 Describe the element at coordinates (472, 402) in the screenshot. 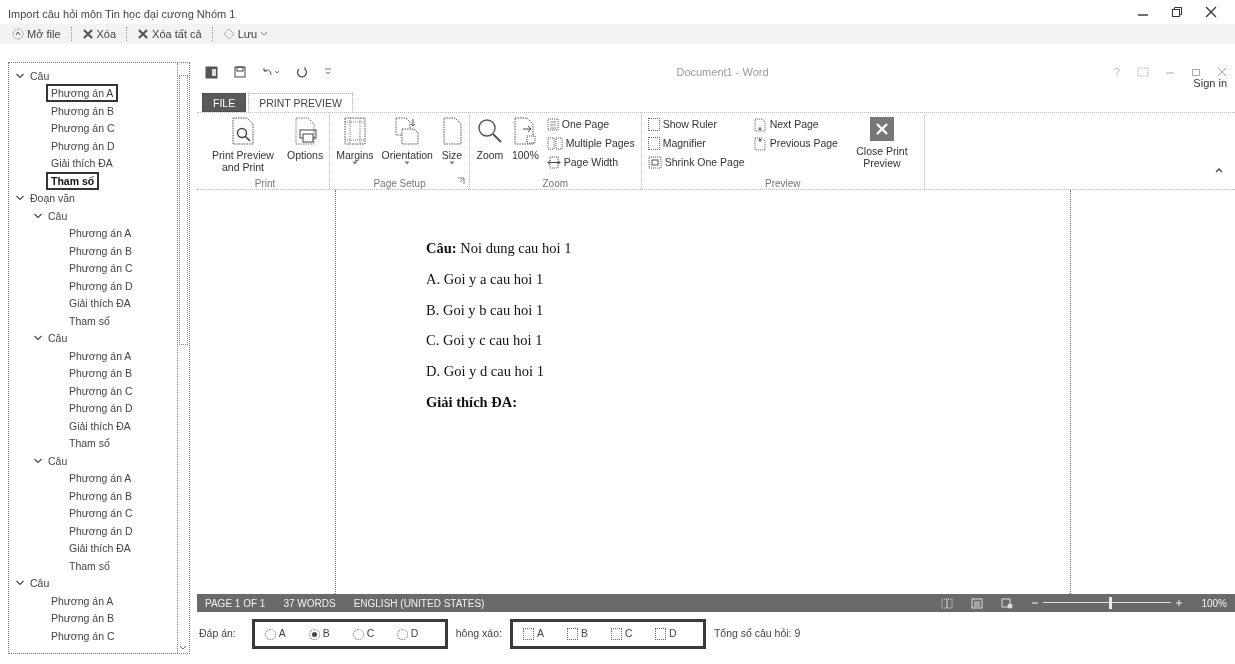

I see `document-line: Giải thích ĐA:` at that location.